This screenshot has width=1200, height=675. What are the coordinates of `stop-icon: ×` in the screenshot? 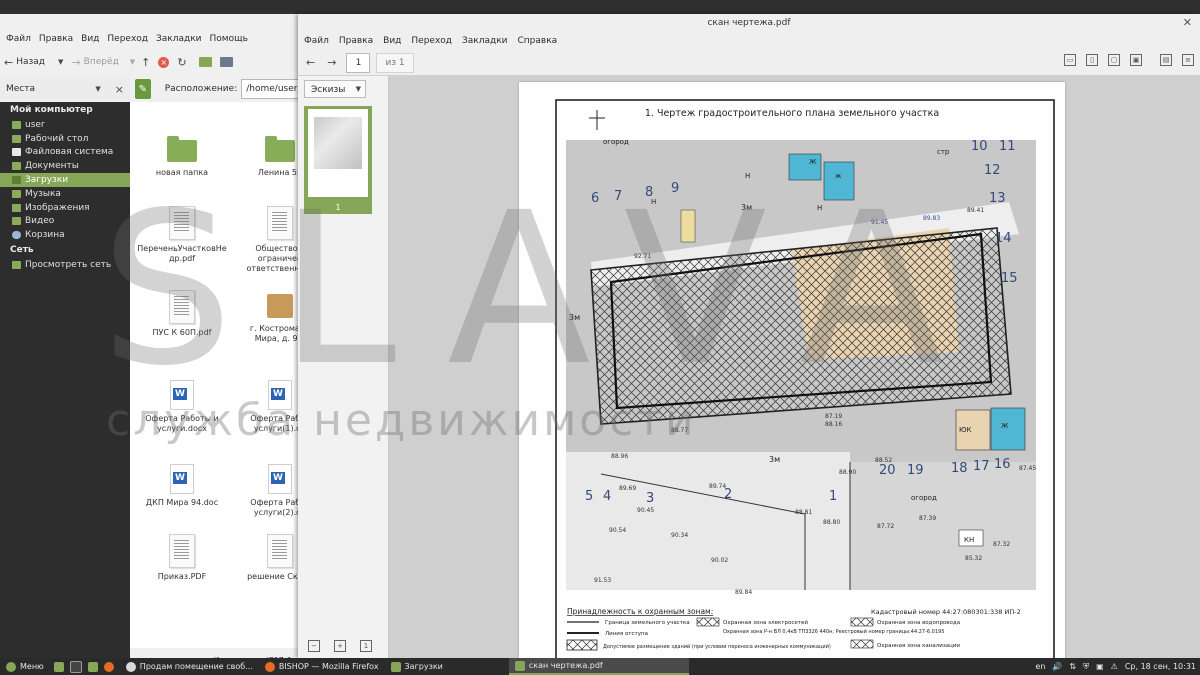 It's located at (164, 62).